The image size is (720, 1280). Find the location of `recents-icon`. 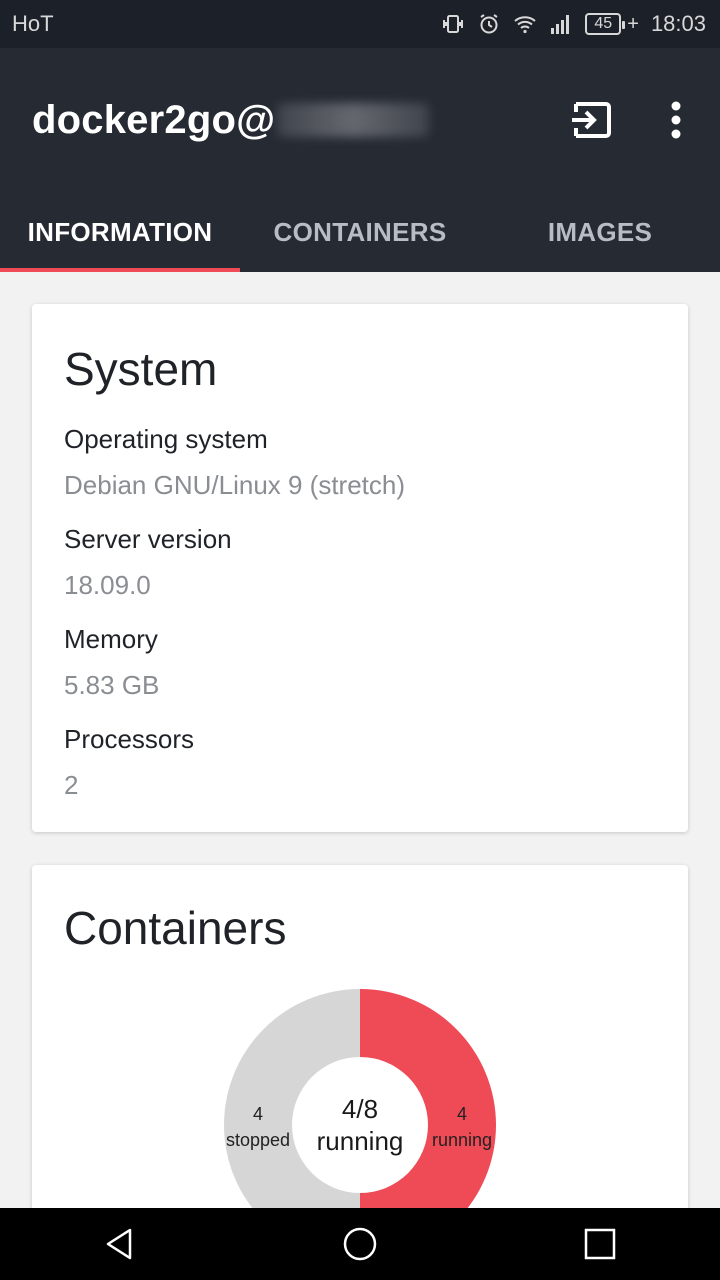

recents-icon is located at coordinates (600, 1244).